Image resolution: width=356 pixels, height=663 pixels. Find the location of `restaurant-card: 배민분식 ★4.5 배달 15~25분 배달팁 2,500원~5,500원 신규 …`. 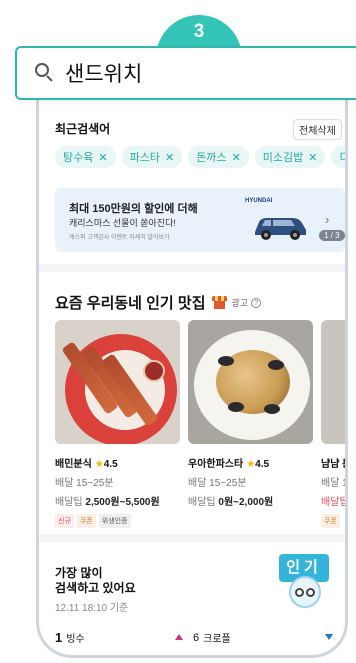

restaurant-card: 배민분식 ★4.5 배달 15~25분 배달팁 2,500원~5,500원 신규 … is located at coordinates (117, 424).